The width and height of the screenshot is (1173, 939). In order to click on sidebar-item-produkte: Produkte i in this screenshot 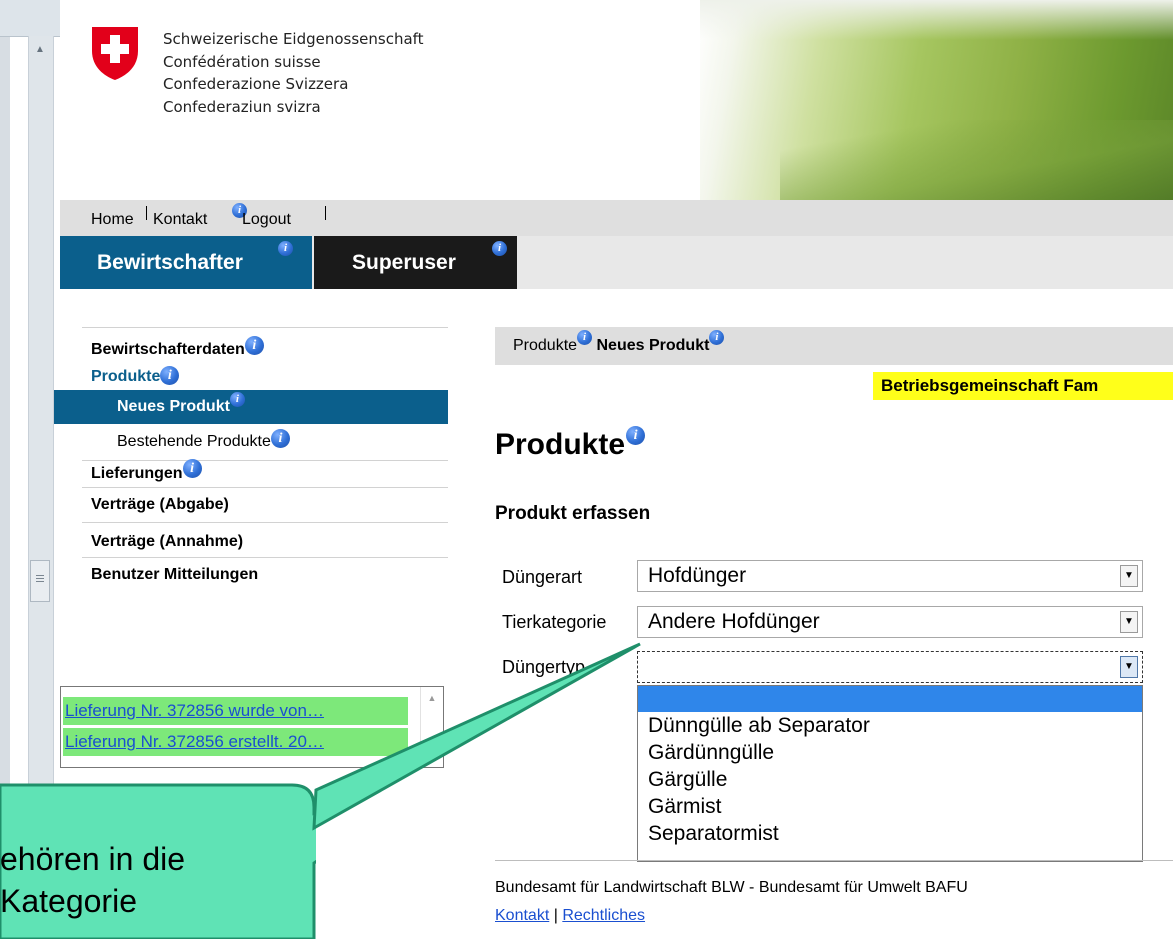, I will do `click(265, 377)`.